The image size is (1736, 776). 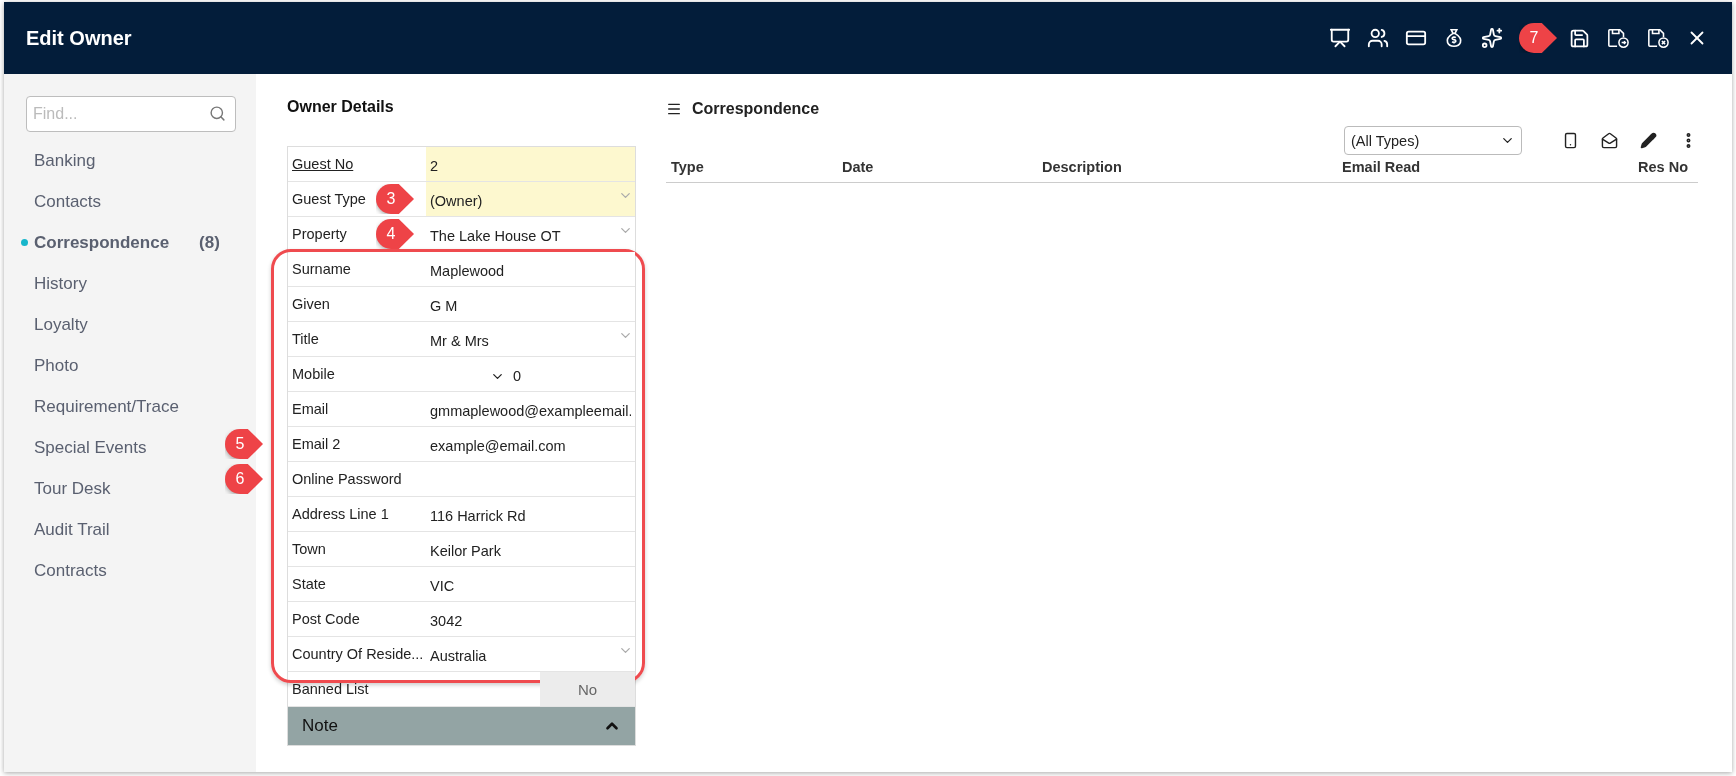 What do you see at coordinates (395, 199) in the screenshot?
I see `callout-marker: 3` at bounding box center [395, 199].